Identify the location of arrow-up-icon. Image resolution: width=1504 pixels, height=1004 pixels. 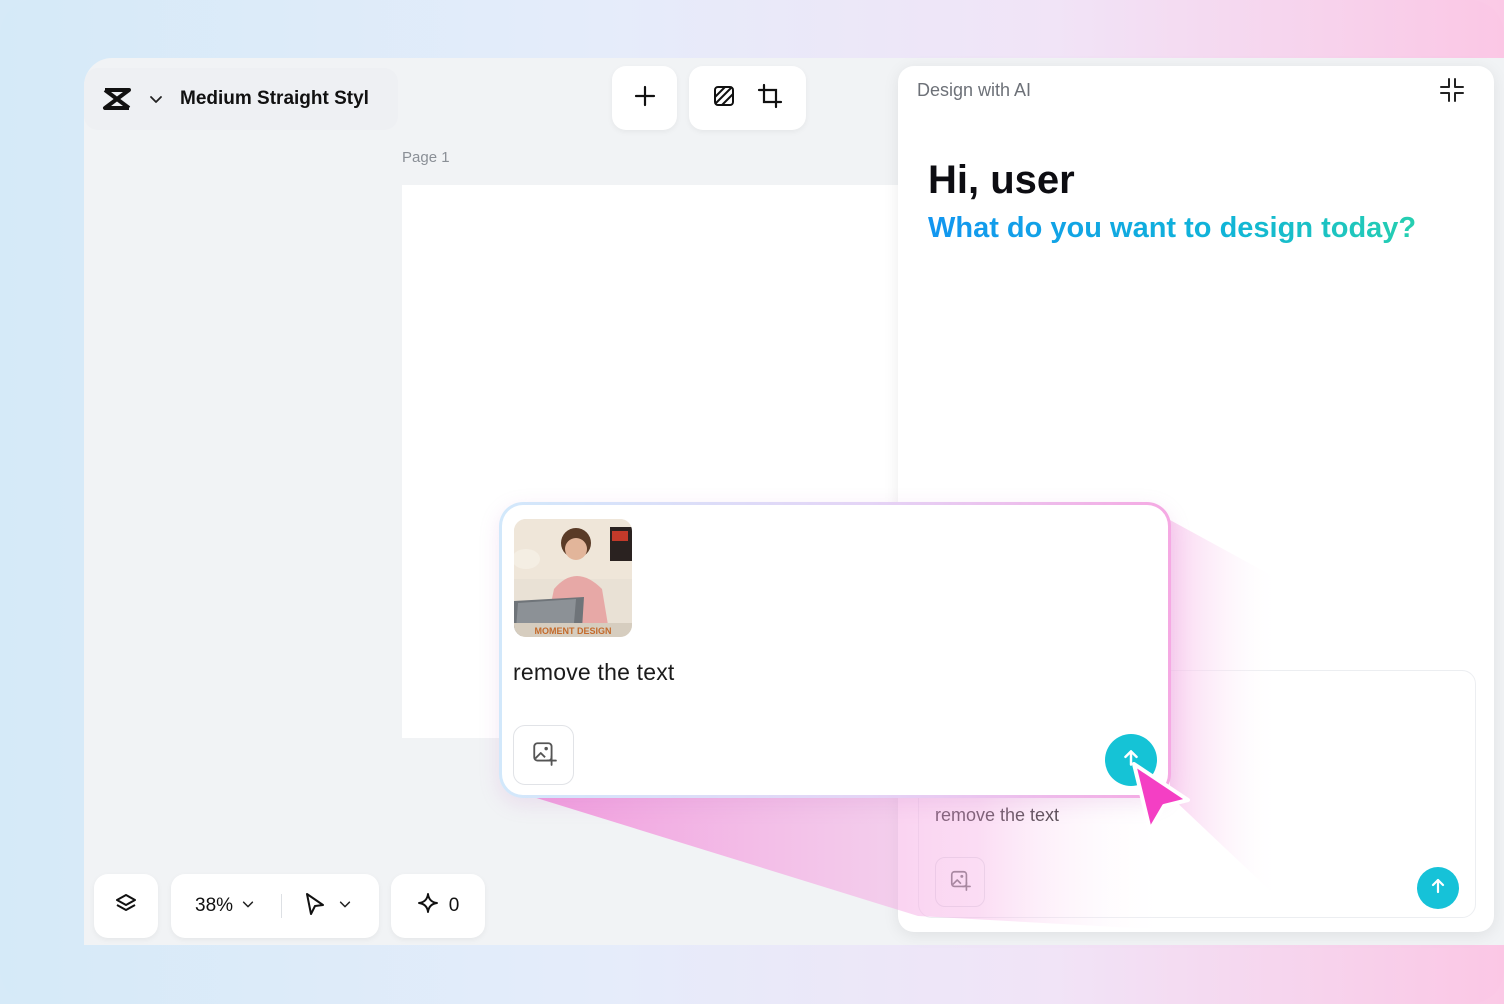
(1438, 888).